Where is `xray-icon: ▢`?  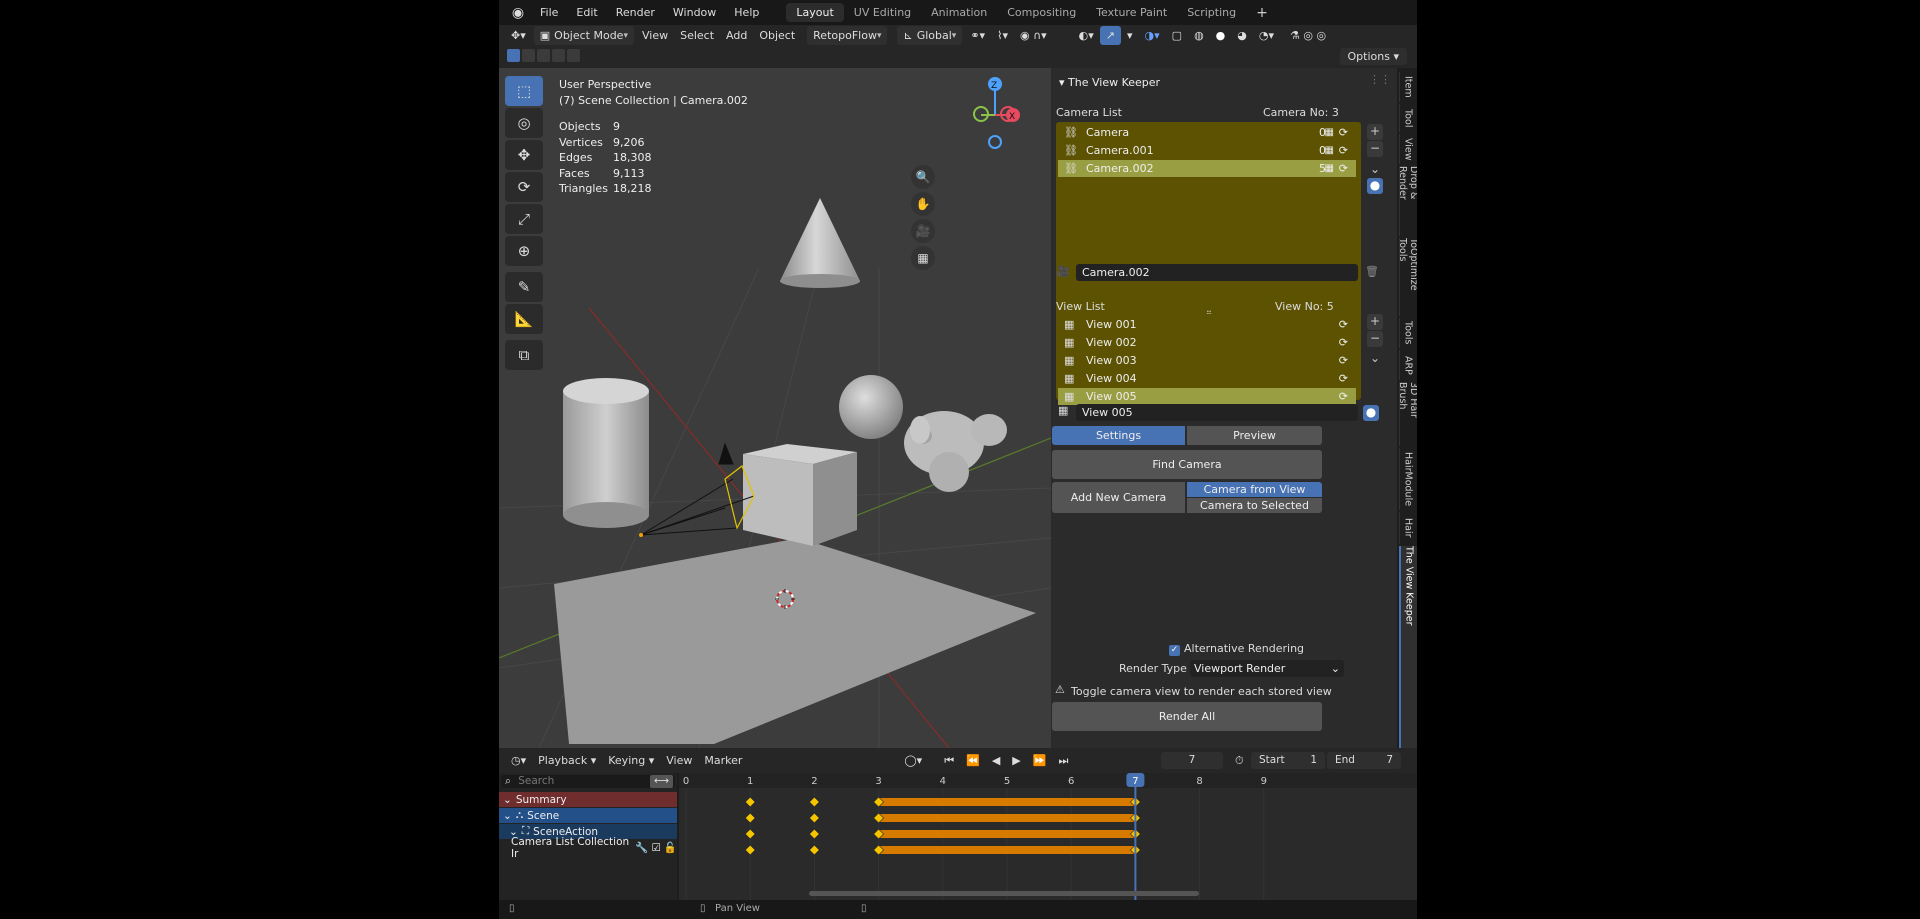
xray-icon: ▢ is located at coordinates (1177, 35).